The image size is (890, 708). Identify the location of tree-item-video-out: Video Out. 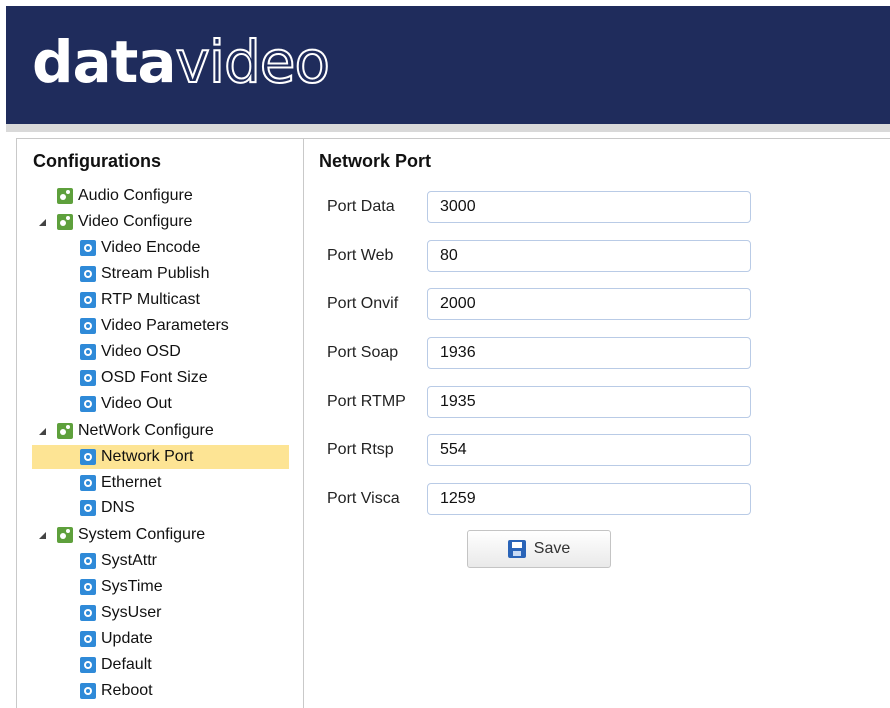
(126, 404).